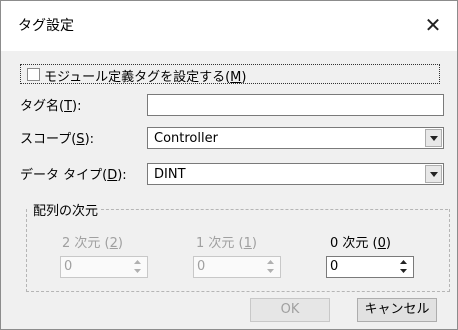  What do you see at coordinates (295, 138) in the screenshot?
I see `scope-select: Controller` at bounding box center [295, 138].